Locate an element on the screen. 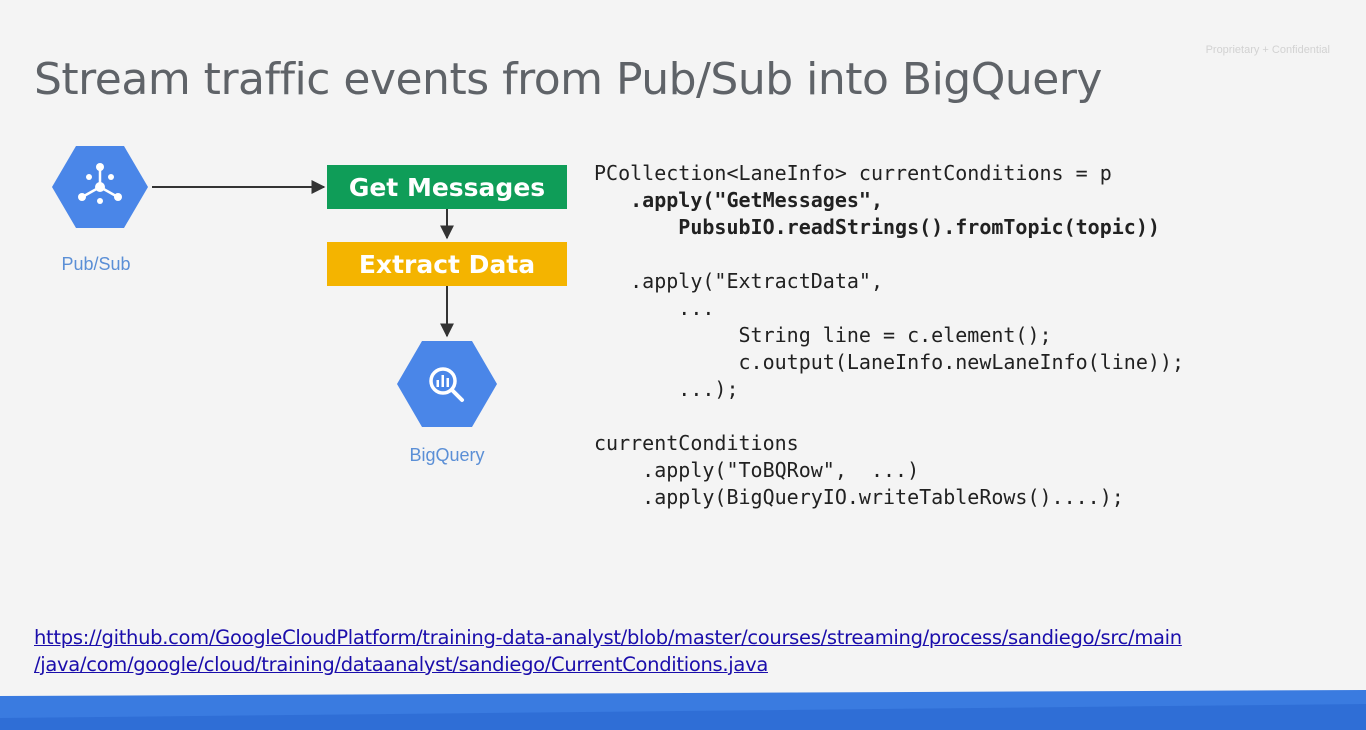 This screenshot has height=730, width=1366. pubsub-node: Pub/Sub is located at coordinates (100, 210).